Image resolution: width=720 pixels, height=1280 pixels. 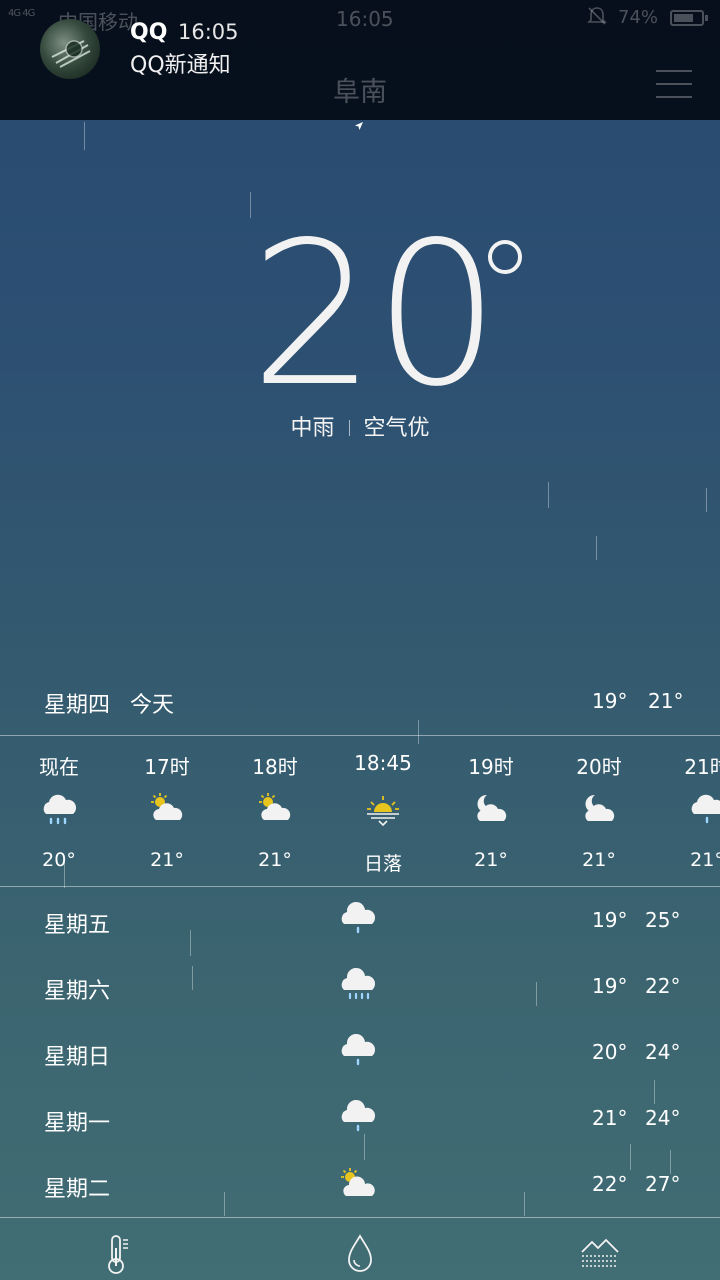 What do you see at coordinates (610, 1118) in the screenshot?
I see `daily-low: 21°` at bounding box center [610, 1118].